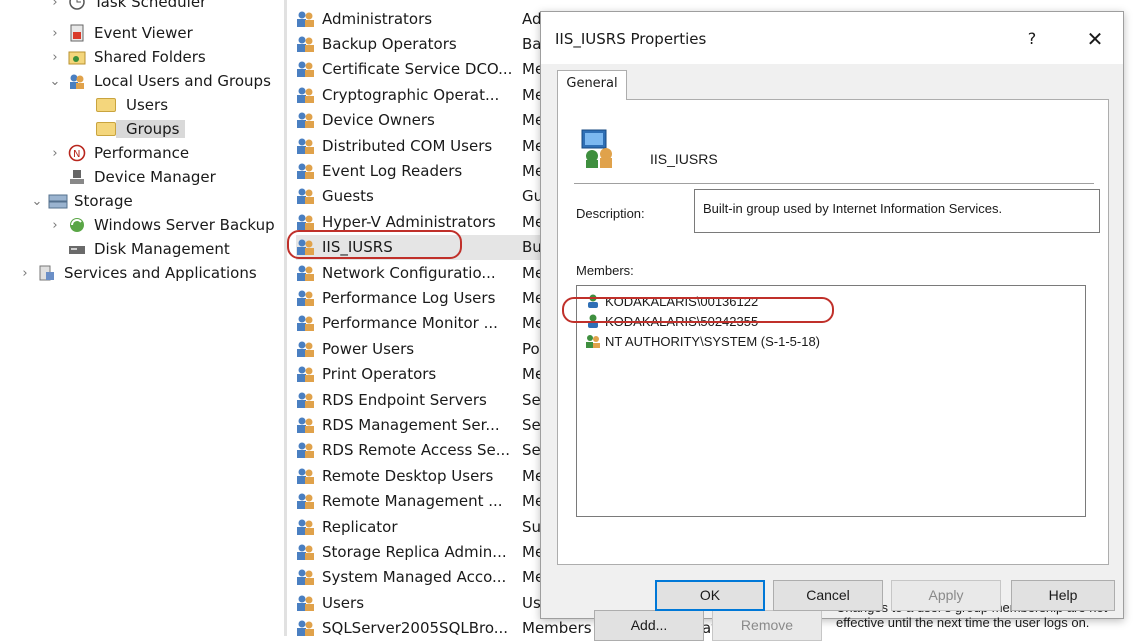 This screenshot has width=1140, height=641. I want to click on tree-item-performance: › N Performance, so click(118, 153).